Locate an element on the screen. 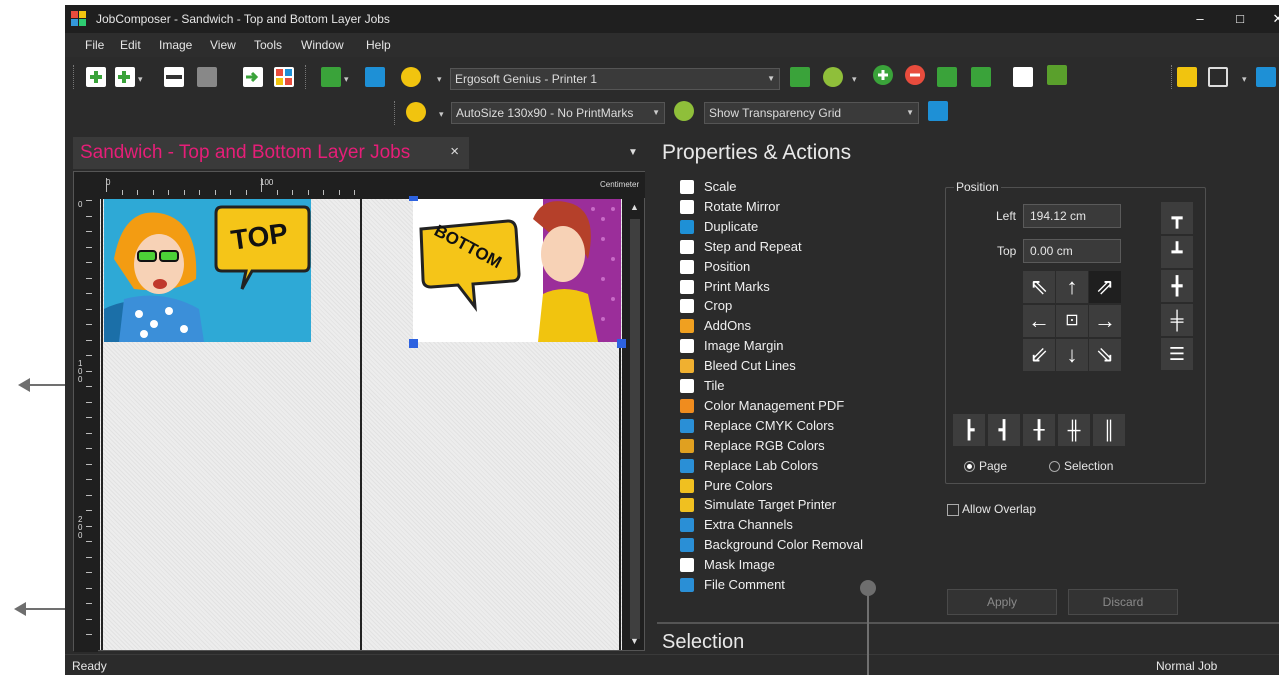 The height and width of the screenshot is (675, 1279). list-view-icon is located at coordinates (1023, 77).